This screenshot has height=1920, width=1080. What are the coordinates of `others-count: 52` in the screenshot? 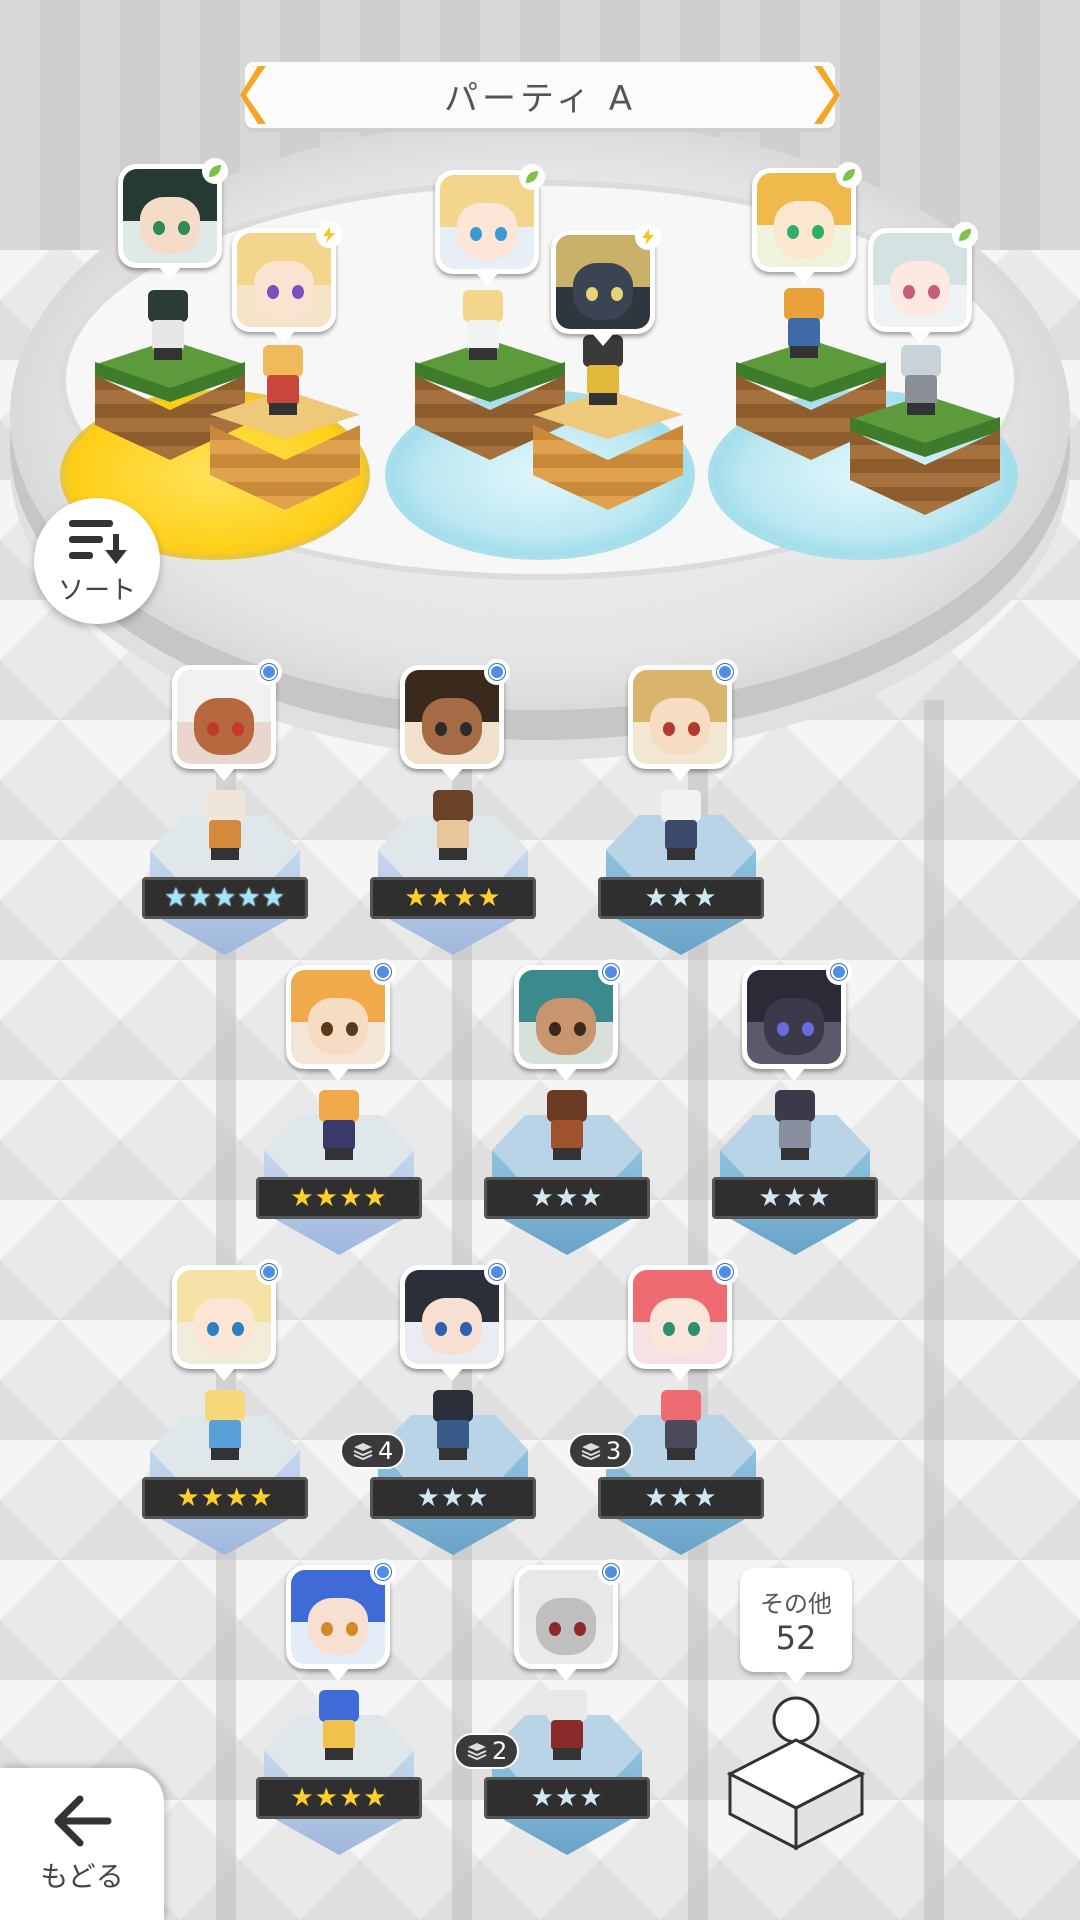 It's located at (796, 1637).